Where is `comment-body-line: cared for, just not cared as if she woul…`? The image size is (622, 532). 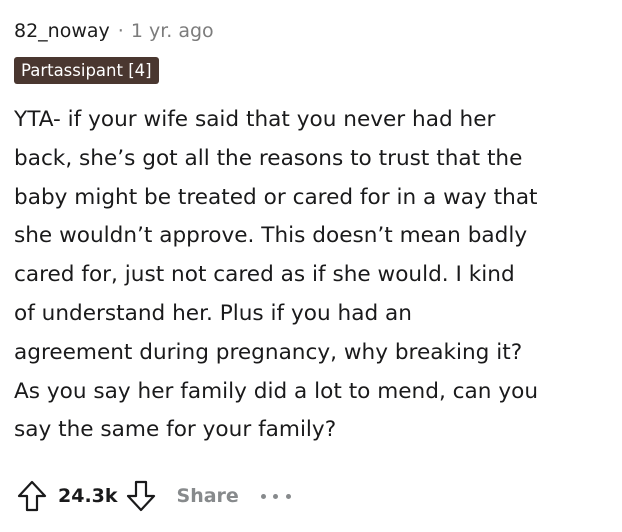 comment-body-line: cared for, just not cared as if she woul… is located at coordinates (264, 275).